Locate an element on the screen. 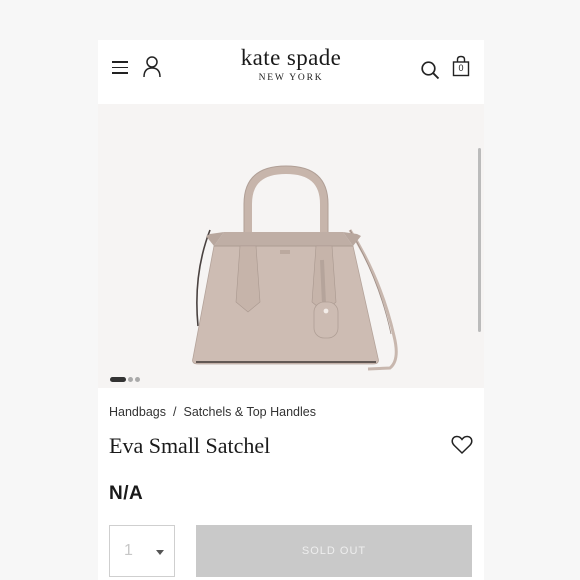 The image size is (580, 580). logo-wordmark: kate spade is located at coordinates (291, 57).